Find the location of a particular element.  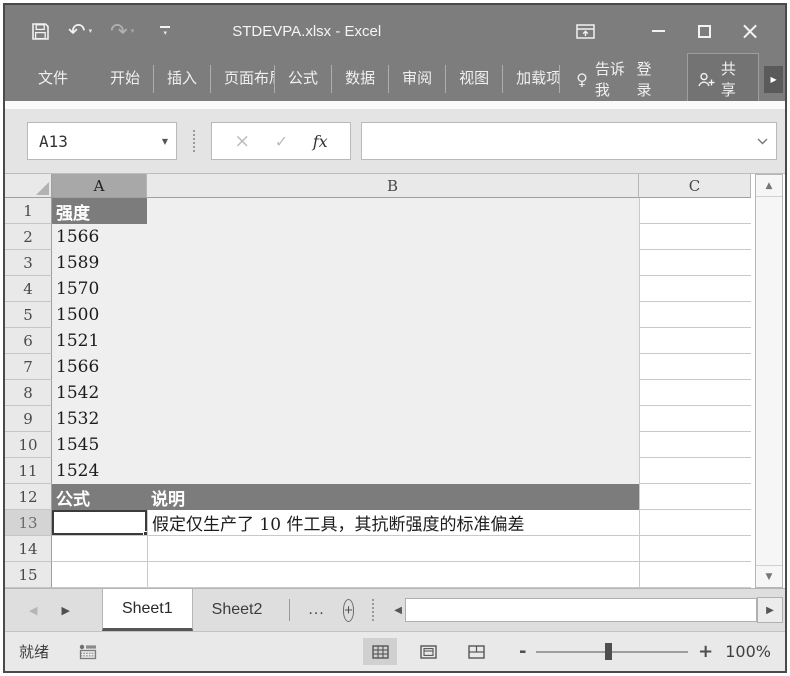

macro-record-icon is located at coordinates (88, 652).